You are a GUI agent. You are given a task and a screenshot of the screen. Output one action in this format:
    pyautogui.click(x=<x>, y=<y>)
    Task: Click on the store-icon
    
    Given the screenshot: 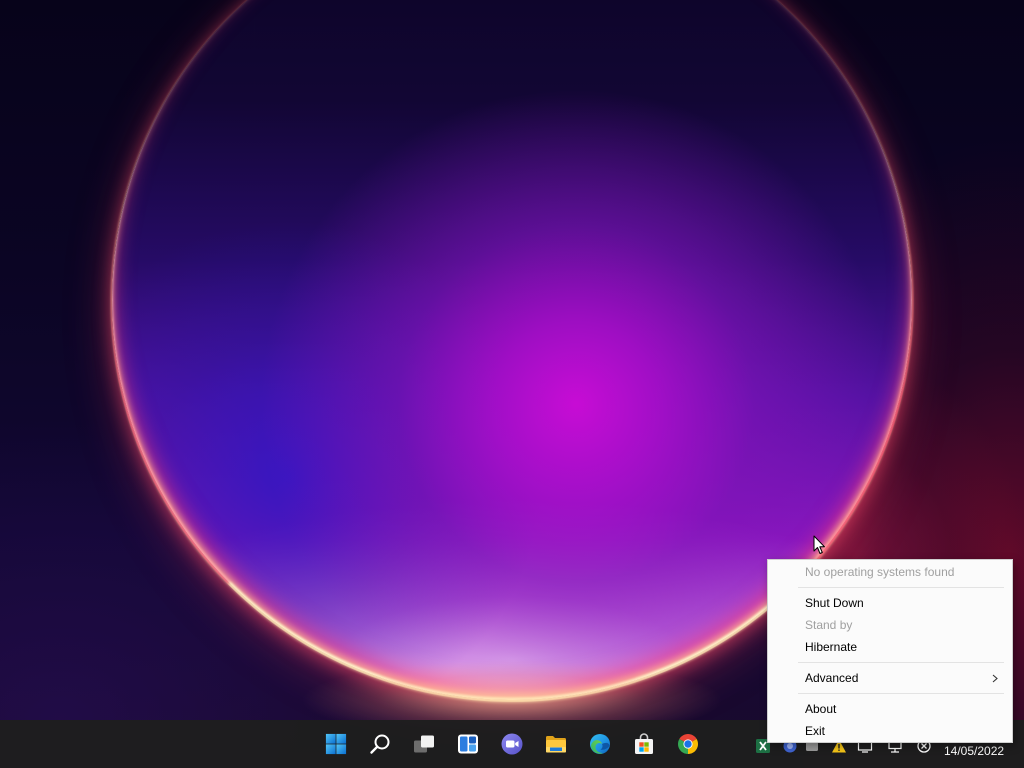 What is the action you would take?
    pyautogui.click(x=644, y=744)
    